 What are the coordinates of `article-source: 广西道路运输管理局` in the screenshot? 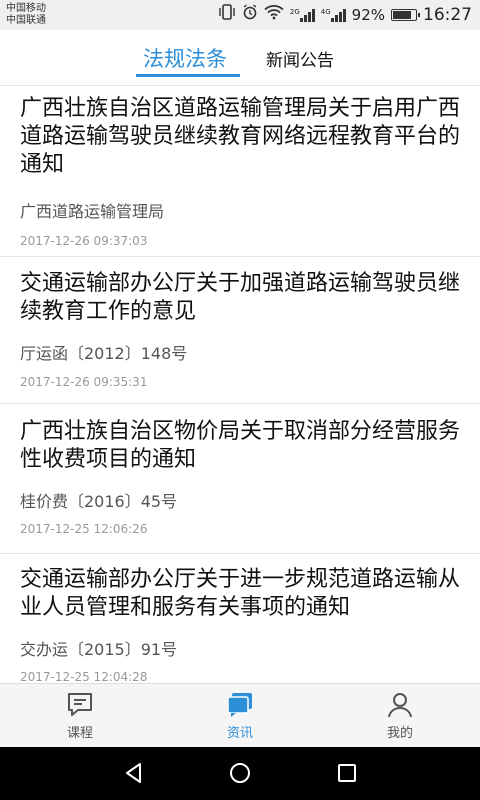 It's located at (92, 211).